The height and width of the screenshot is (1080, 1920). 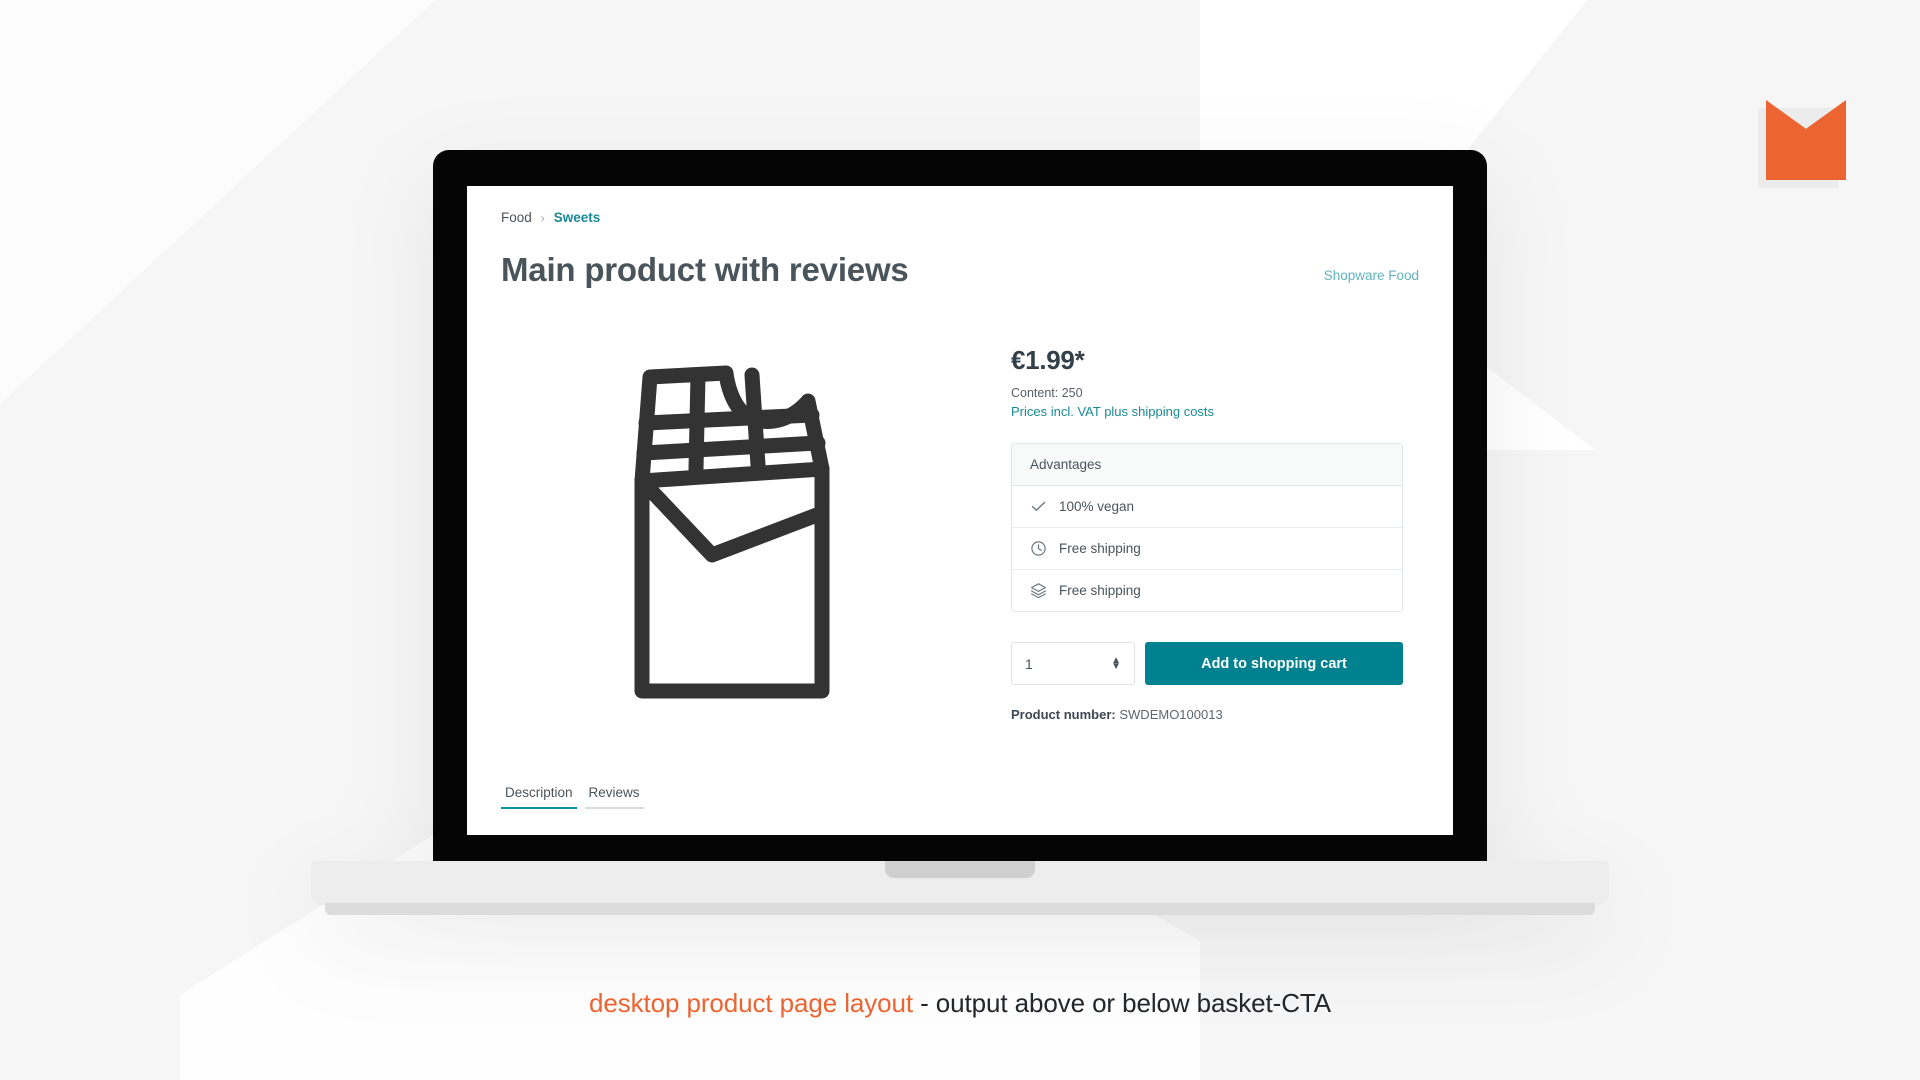 What do you see at coordinates (960, 883) in the screenshot?
I see `laptop-base` at bounding box center [960, 883].